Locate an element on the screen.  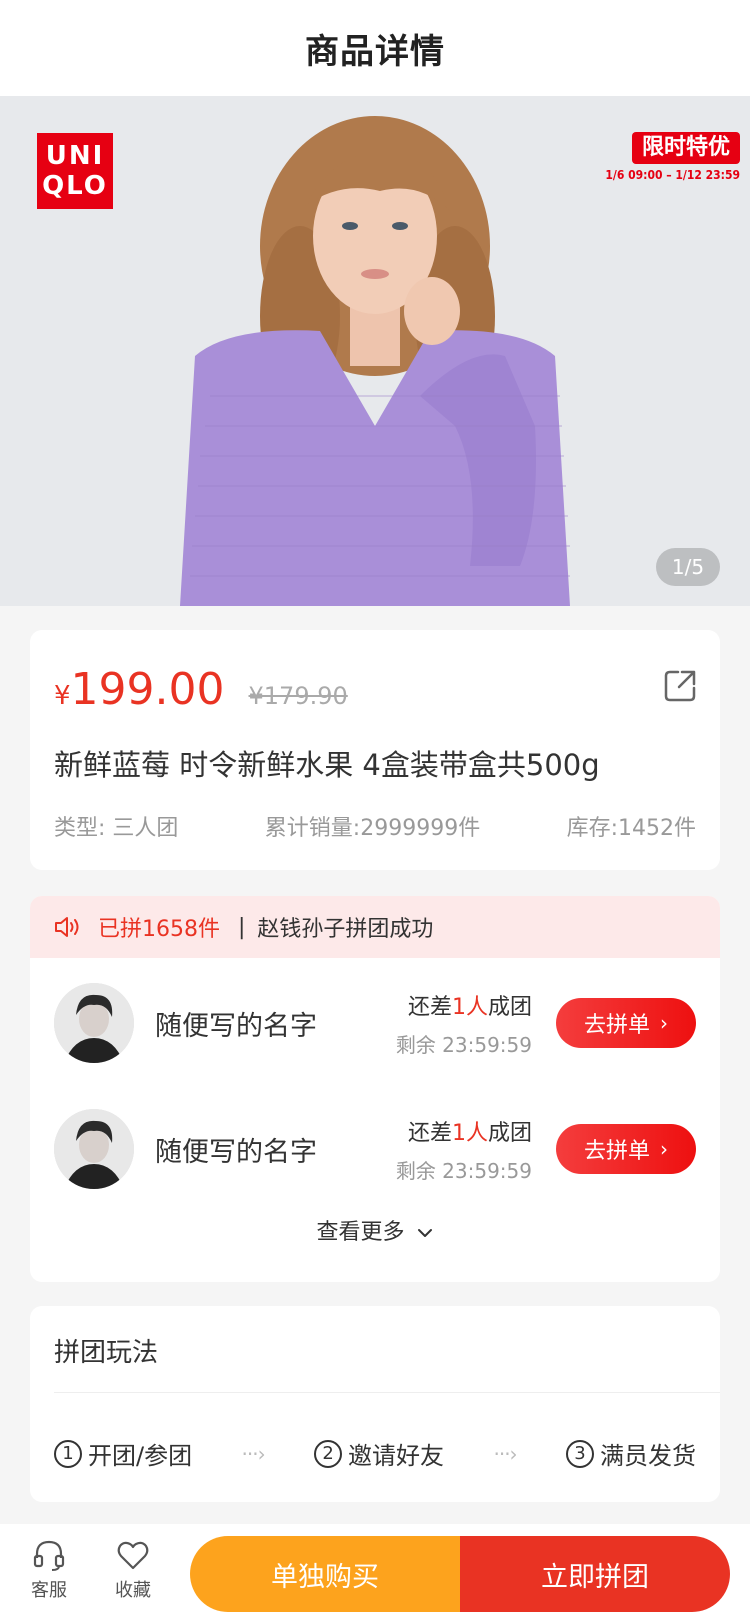
step-invite: 2 邀请好友 is located at coordinates (379, 1453).